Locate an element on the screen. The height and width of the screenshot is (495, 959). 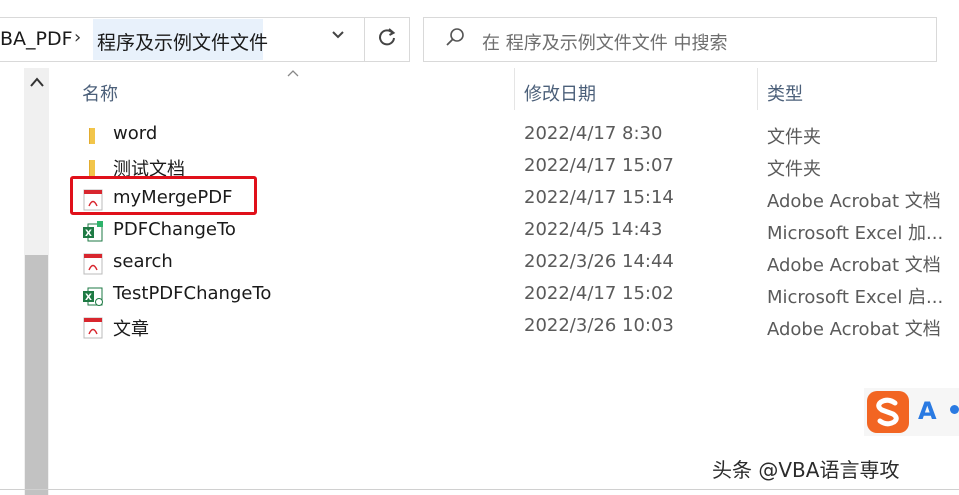
column-header-name: 名称 is located at coordinates (100, 93).